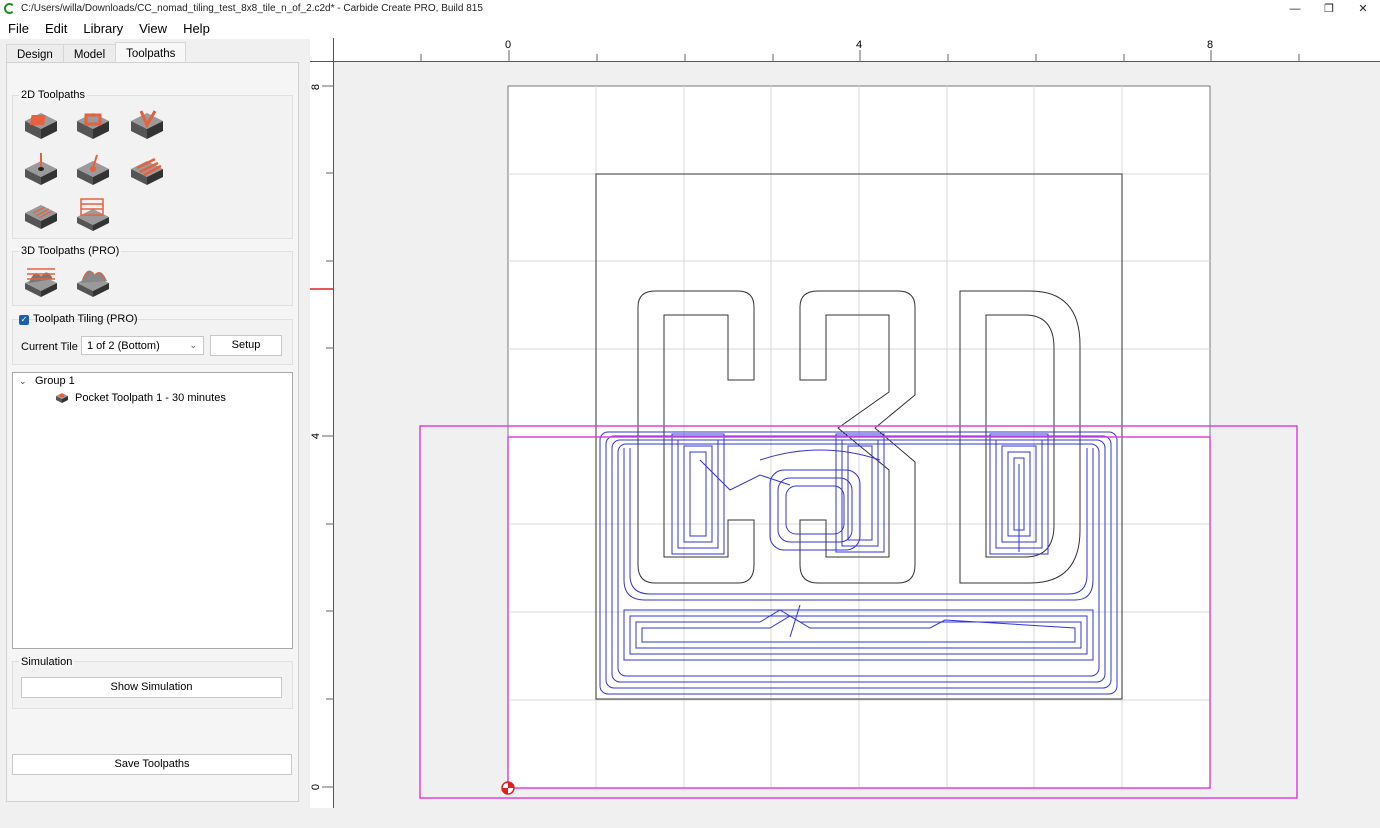 Image resolution: width=1380 pixels, height=828 pixels. Describe the element at coordinates (9, 8) in the screenshot. I see `app-logo-icon` at that location.